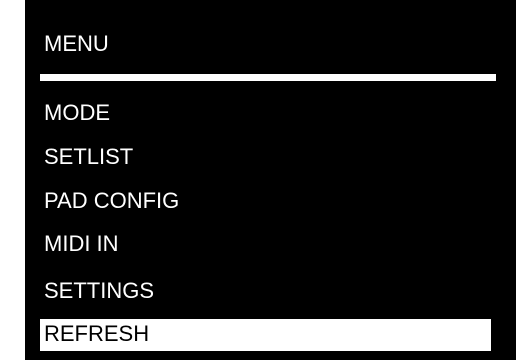 This screenshot has height=360, width=516. I want to click on menu-item-refresh: REFRESH, so click(265, 335).